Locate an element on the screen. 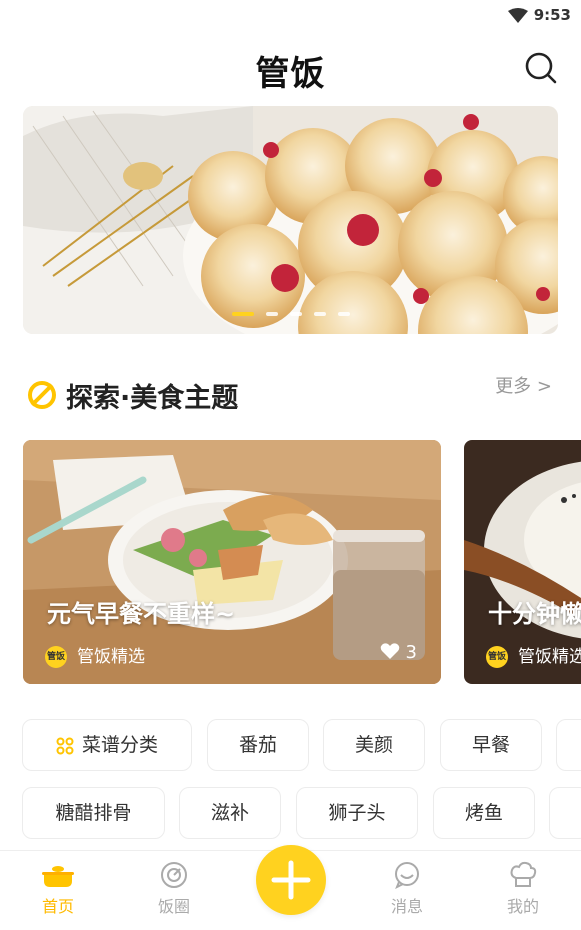  add-button is located at coordinates (291, 880).